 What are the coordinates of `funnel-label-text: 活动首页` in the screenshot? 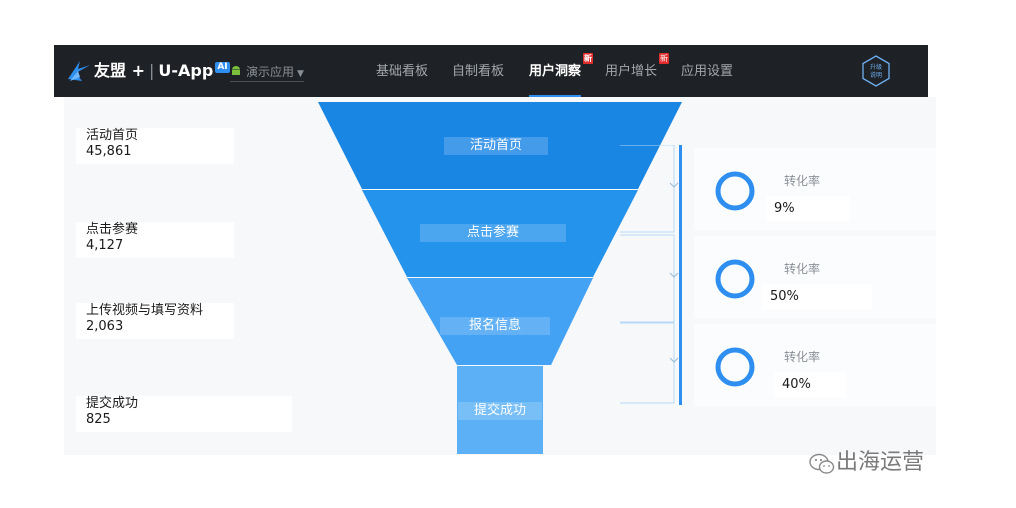 It's located at (495, 145).